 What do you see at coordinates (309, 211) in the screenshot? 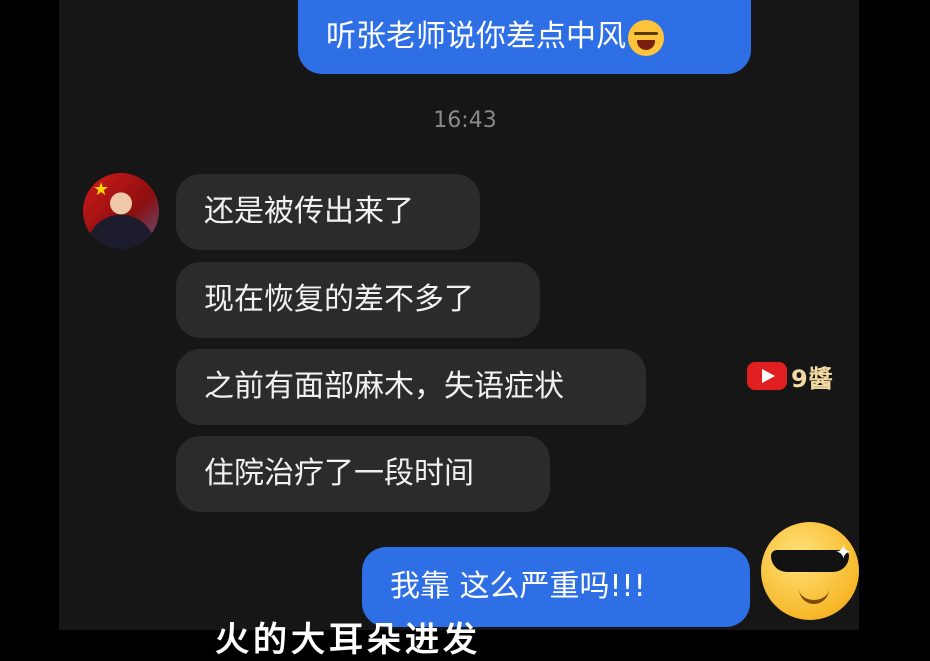
I see `received-message-text: 还是被传出来了` at bounding box center [309, 211].